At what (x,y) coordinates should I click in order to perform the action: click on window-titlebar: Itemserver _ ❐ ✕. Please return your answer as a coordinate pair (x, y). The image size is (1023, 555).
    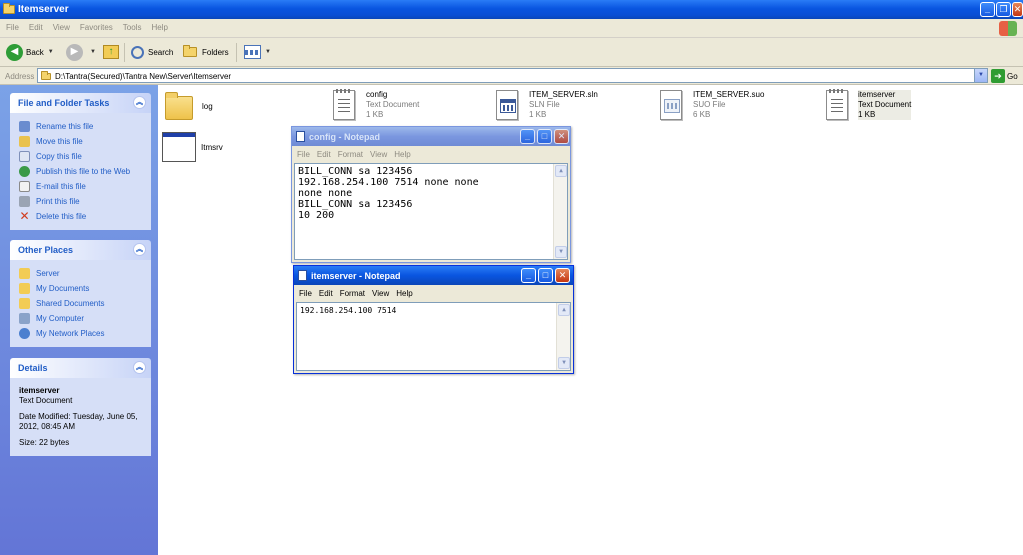
    Looking at the image, I should click on (511, 9).